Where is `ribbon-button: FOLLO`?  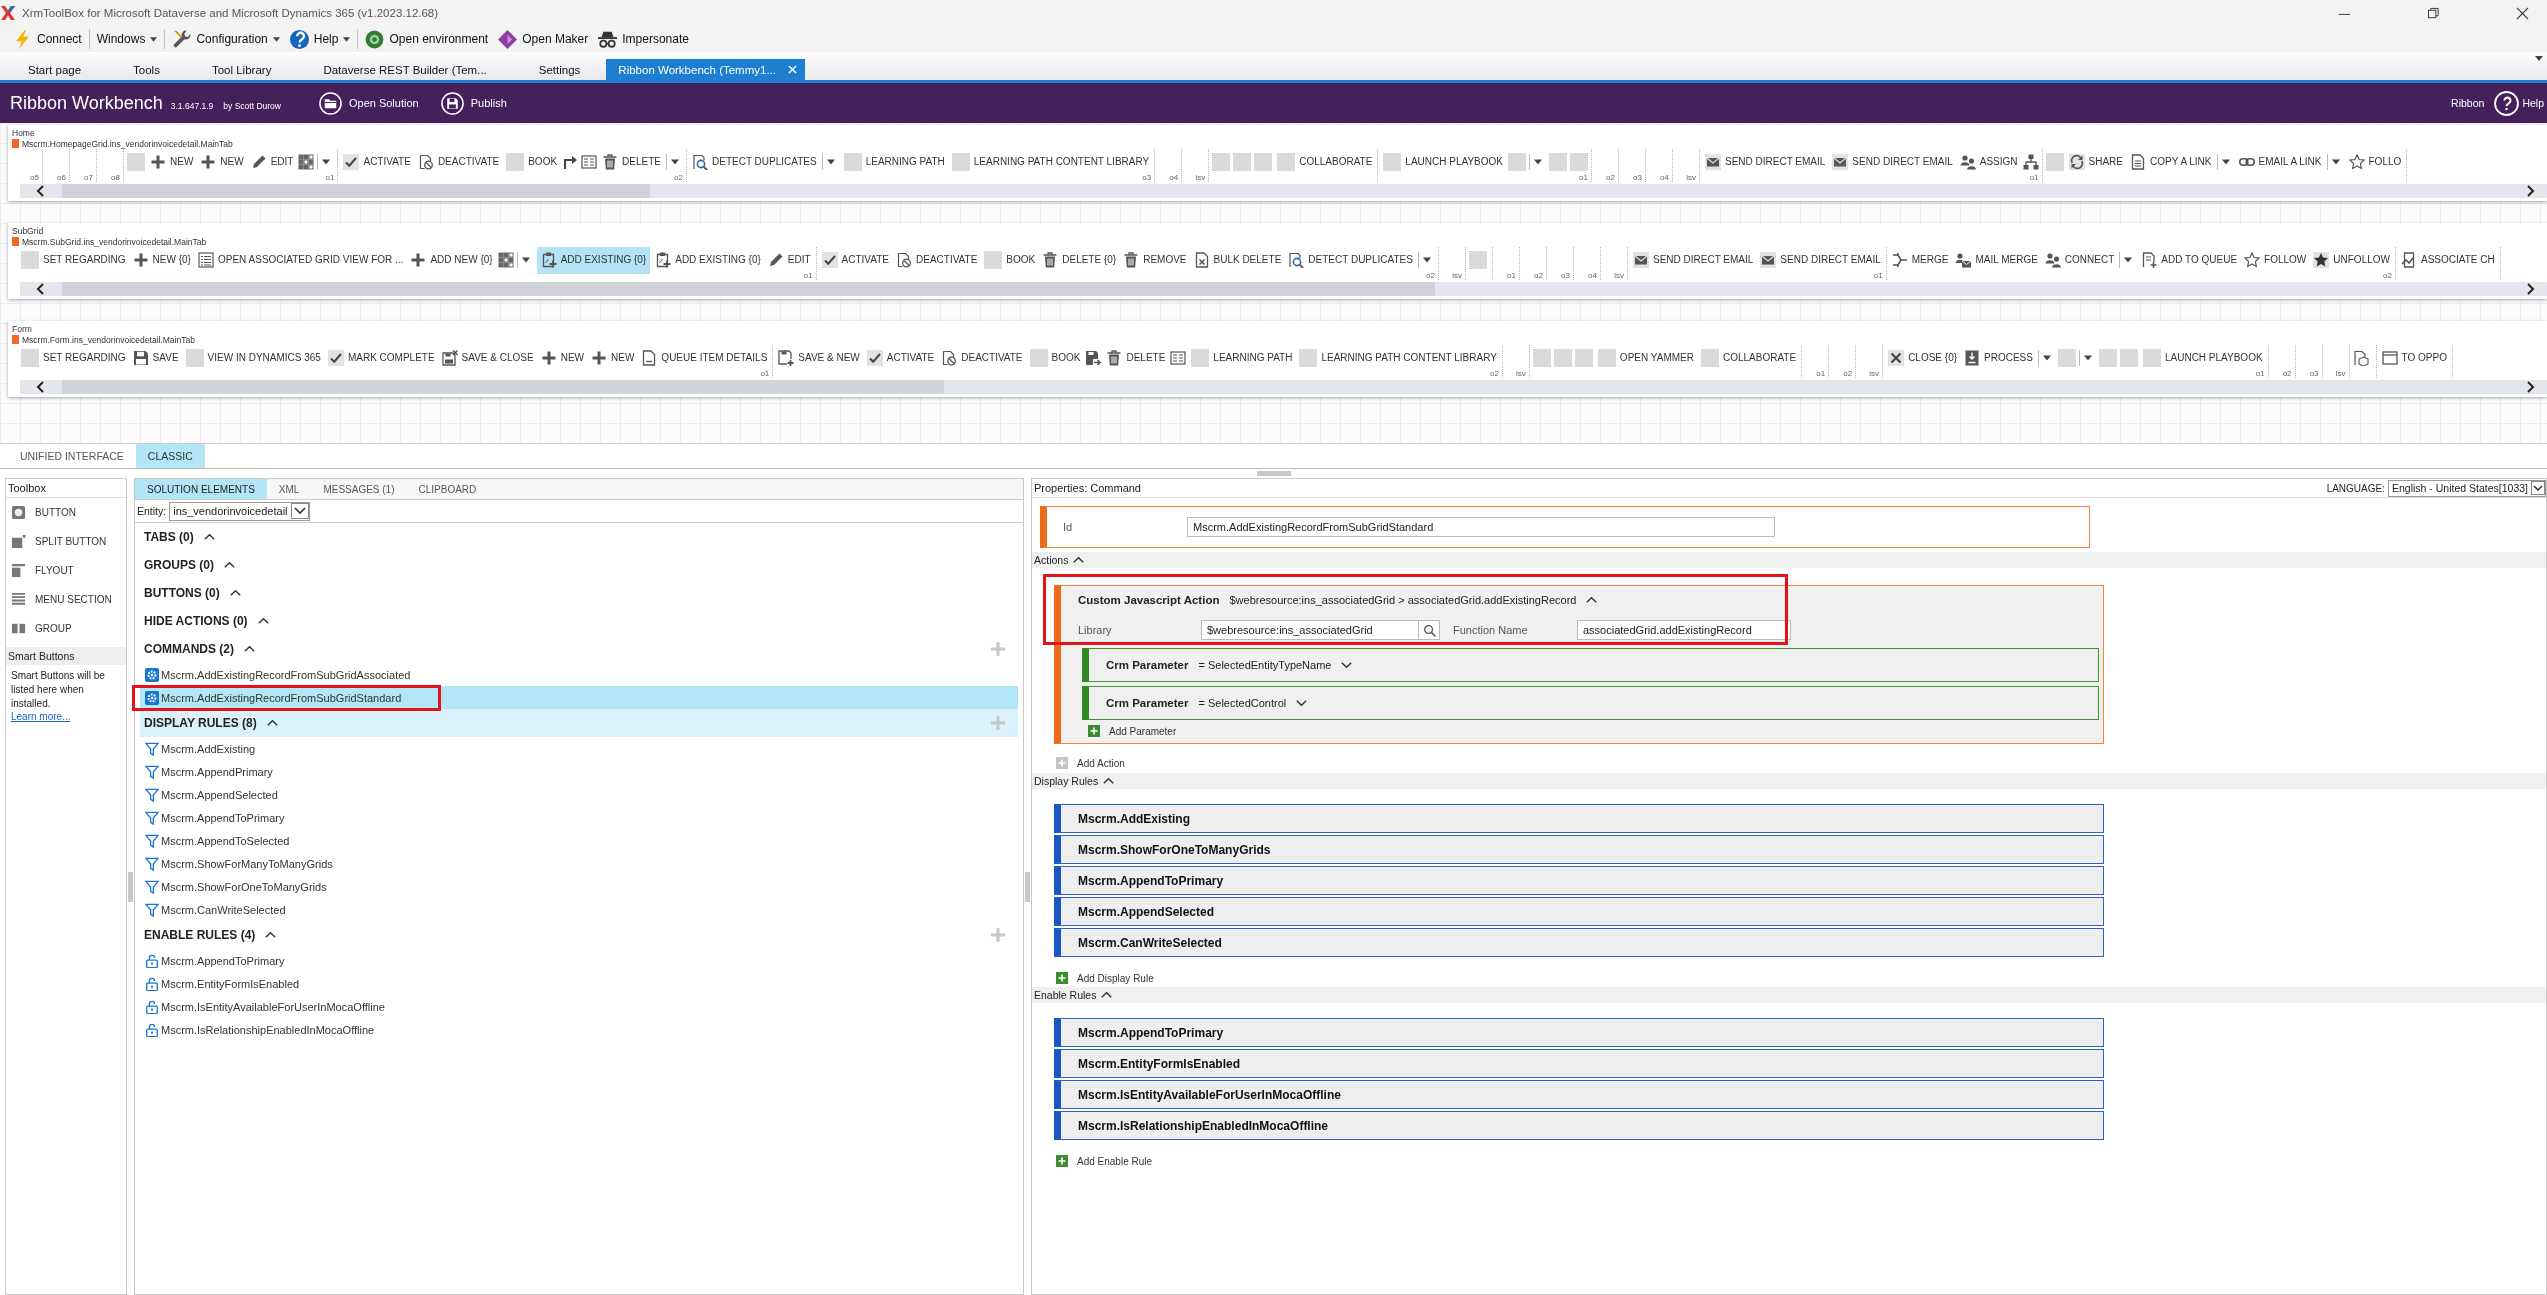
ribbon-button: FOLLO is located at coordinates (2375, 161).